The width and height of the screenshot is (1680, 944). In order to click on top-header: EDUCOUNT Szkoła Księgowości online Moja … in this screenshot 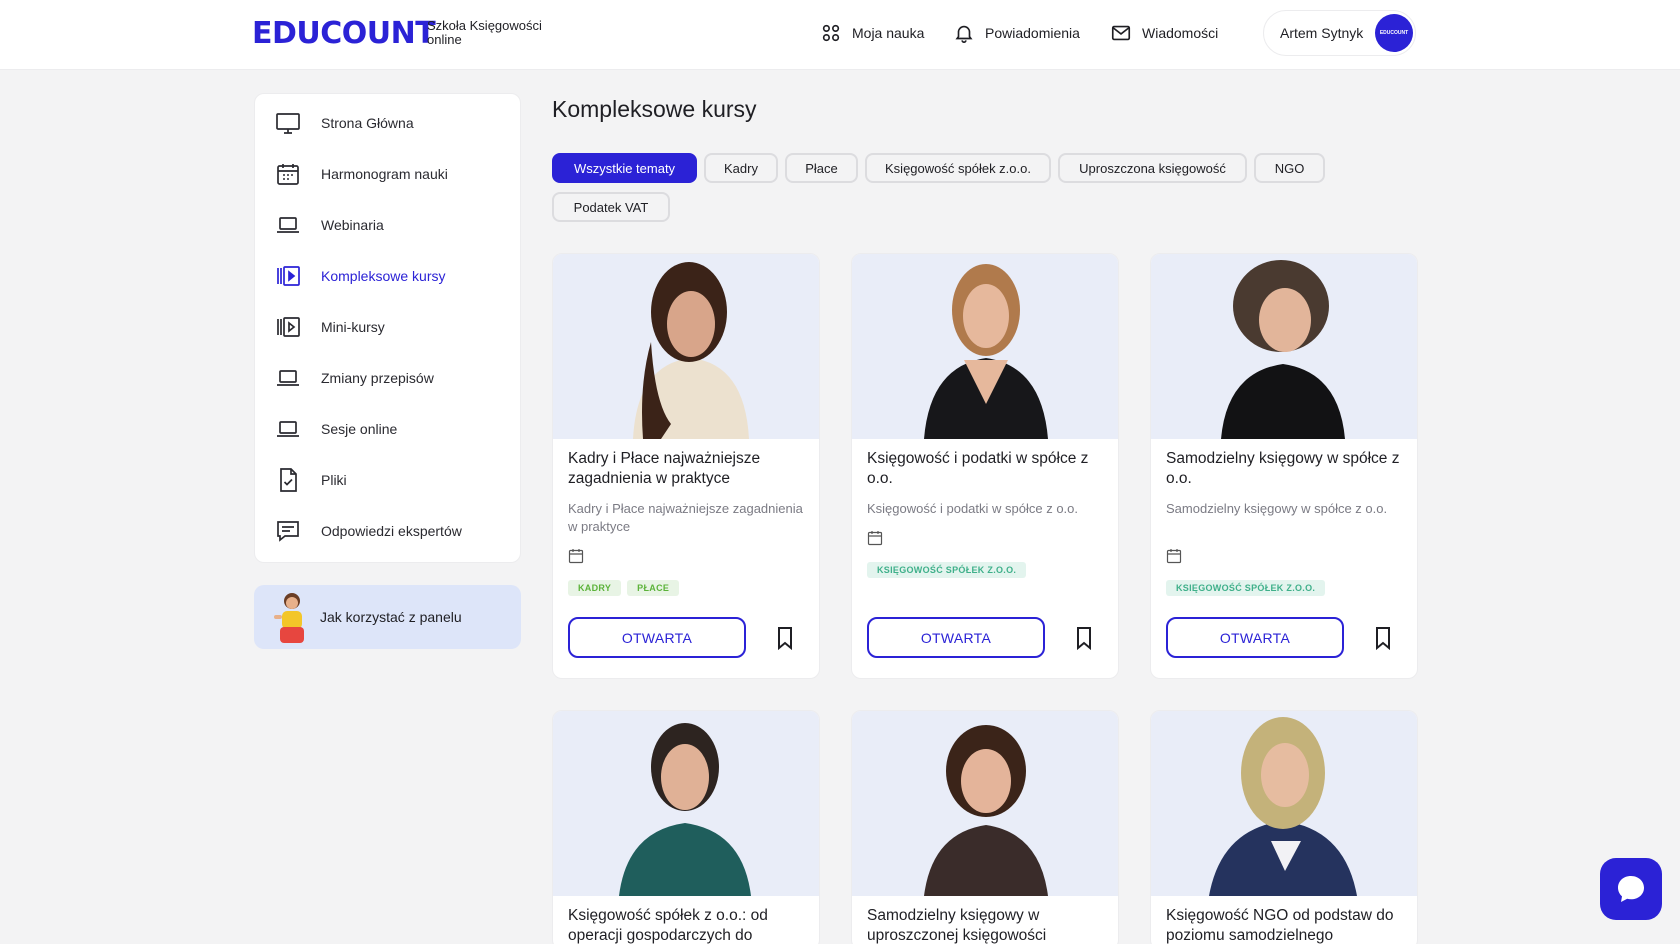, I will do `click(840, 35)`.